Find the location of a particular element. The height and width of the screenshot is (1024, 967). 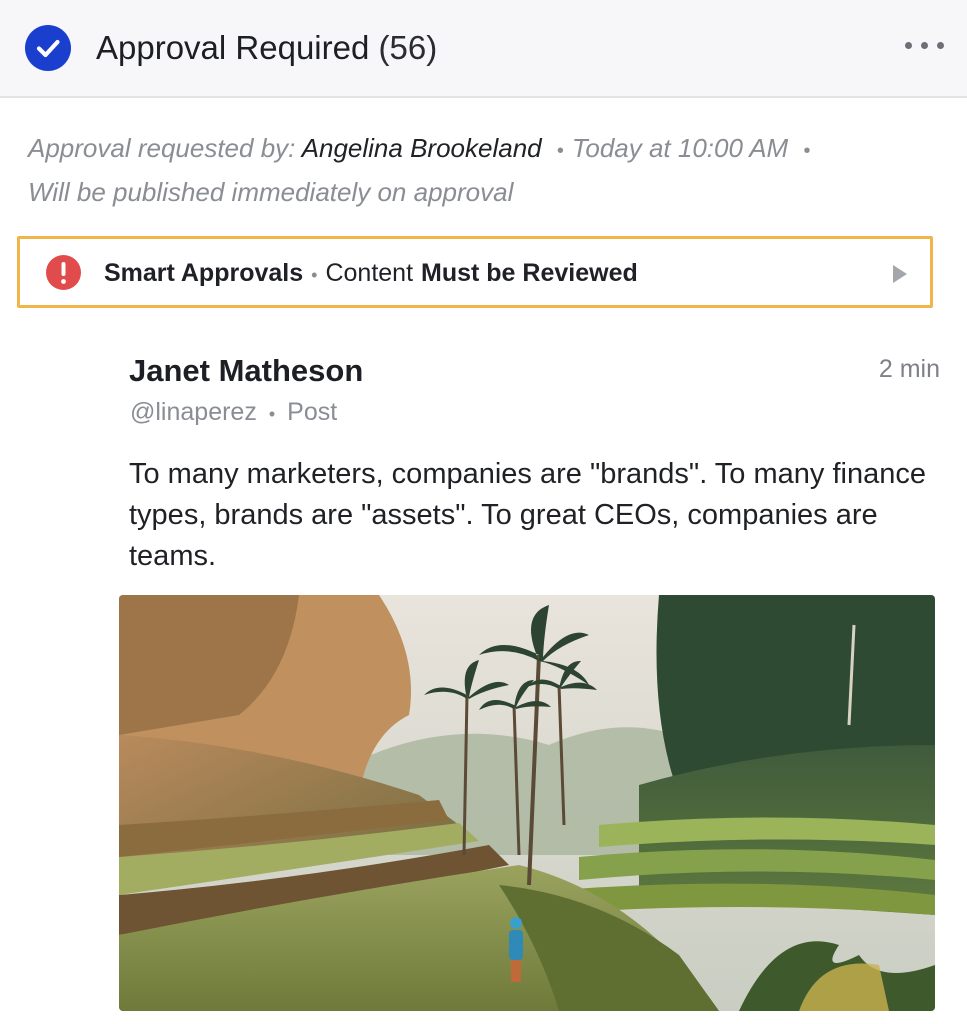

post-handle-line: @linaperez • Post is located at coordinates (233, 413).